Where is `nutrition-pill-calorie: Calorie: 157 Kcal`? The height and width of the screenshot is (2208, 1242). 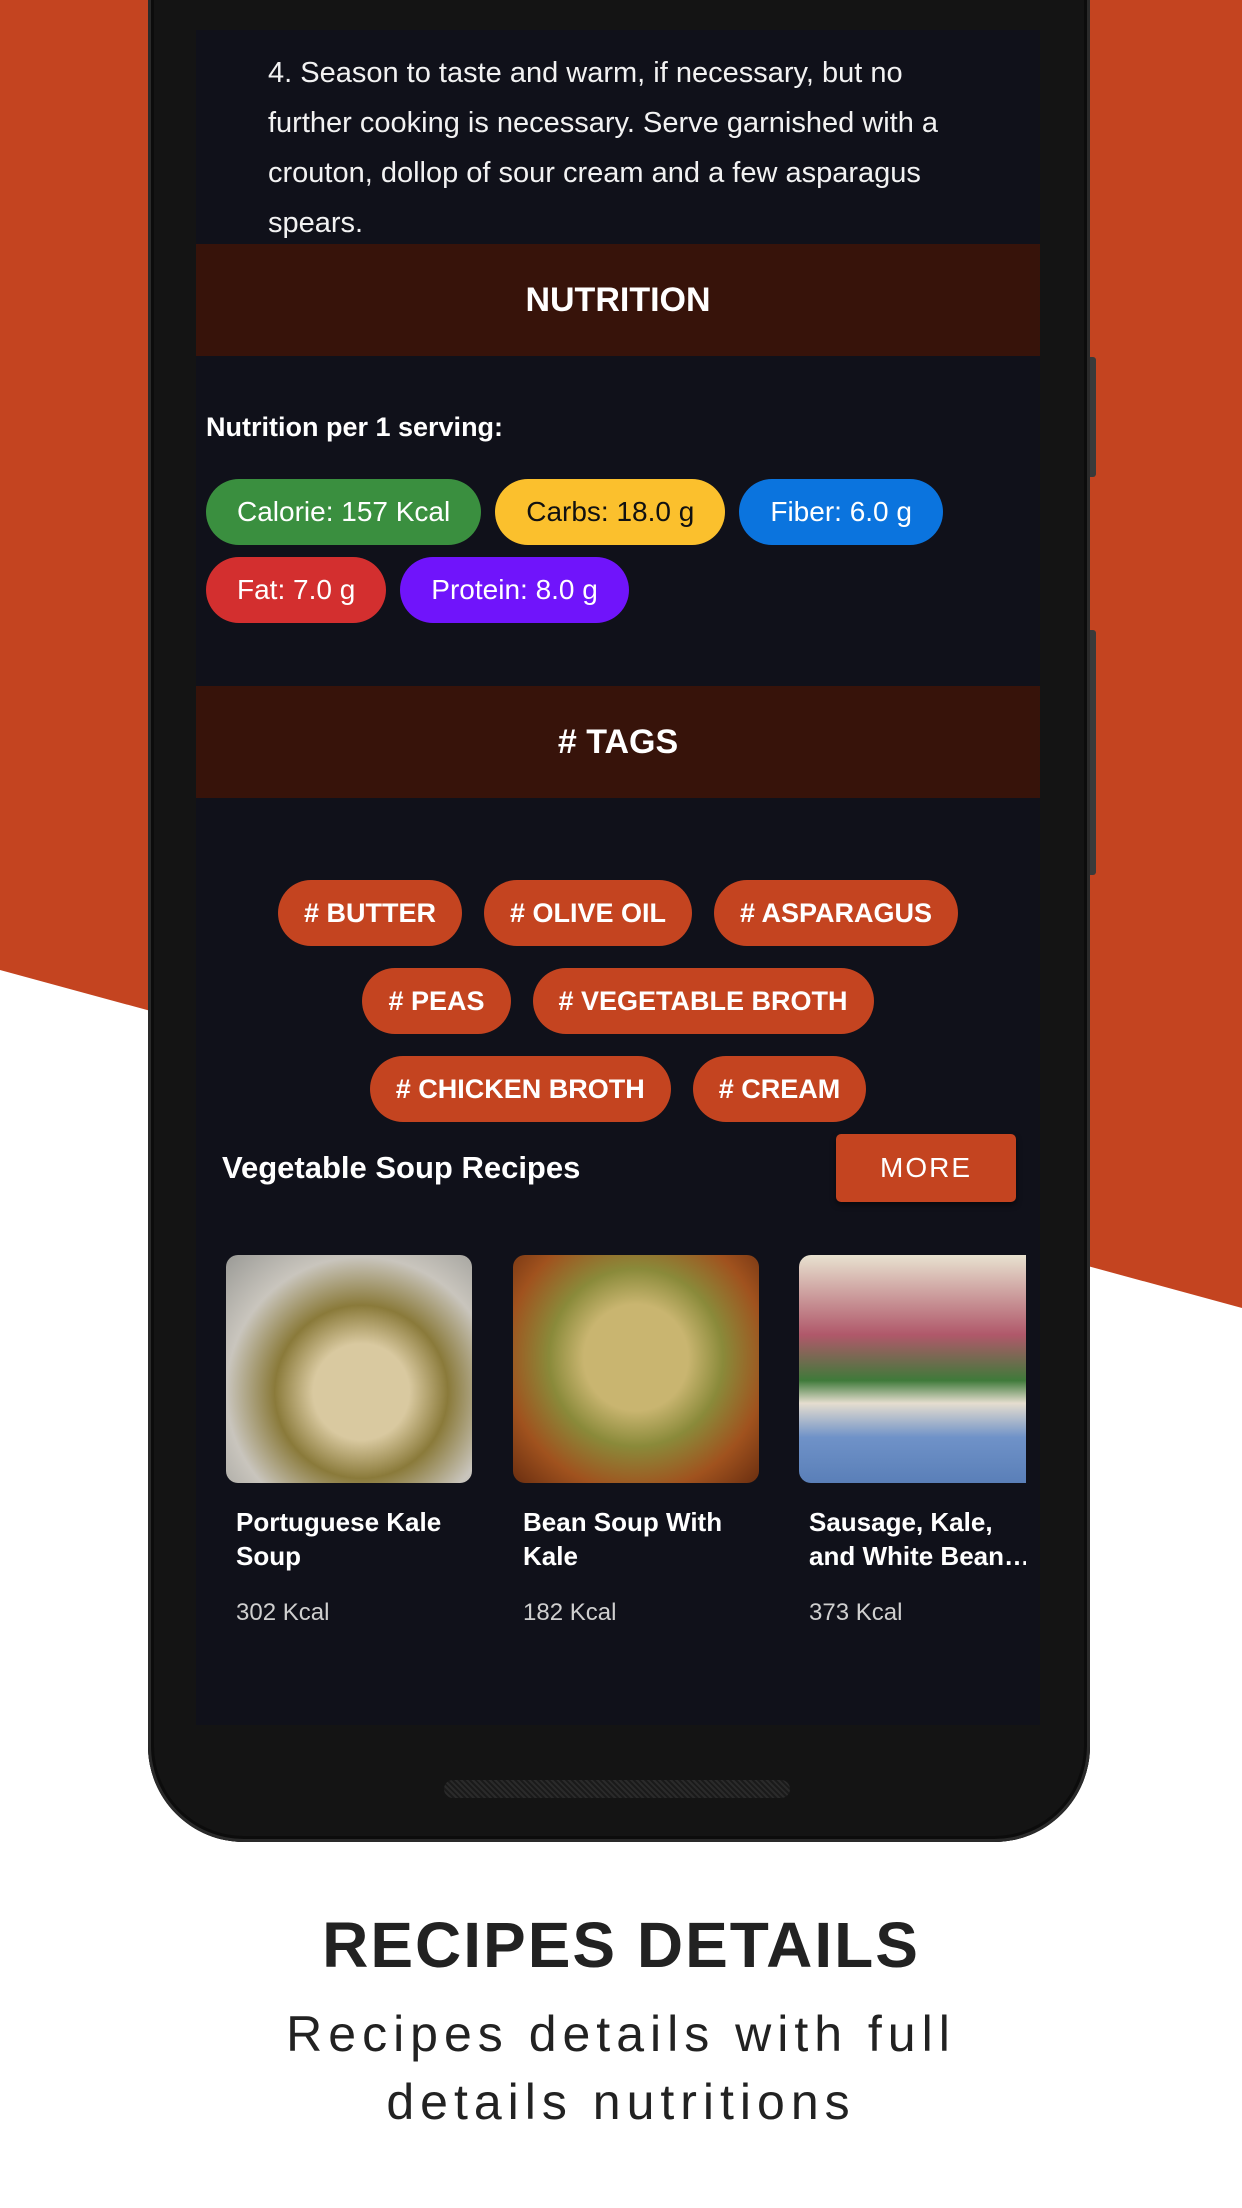
nutrition-pill-calorie: Calorie: 157 Kcal is located at coordinates (344, 512).